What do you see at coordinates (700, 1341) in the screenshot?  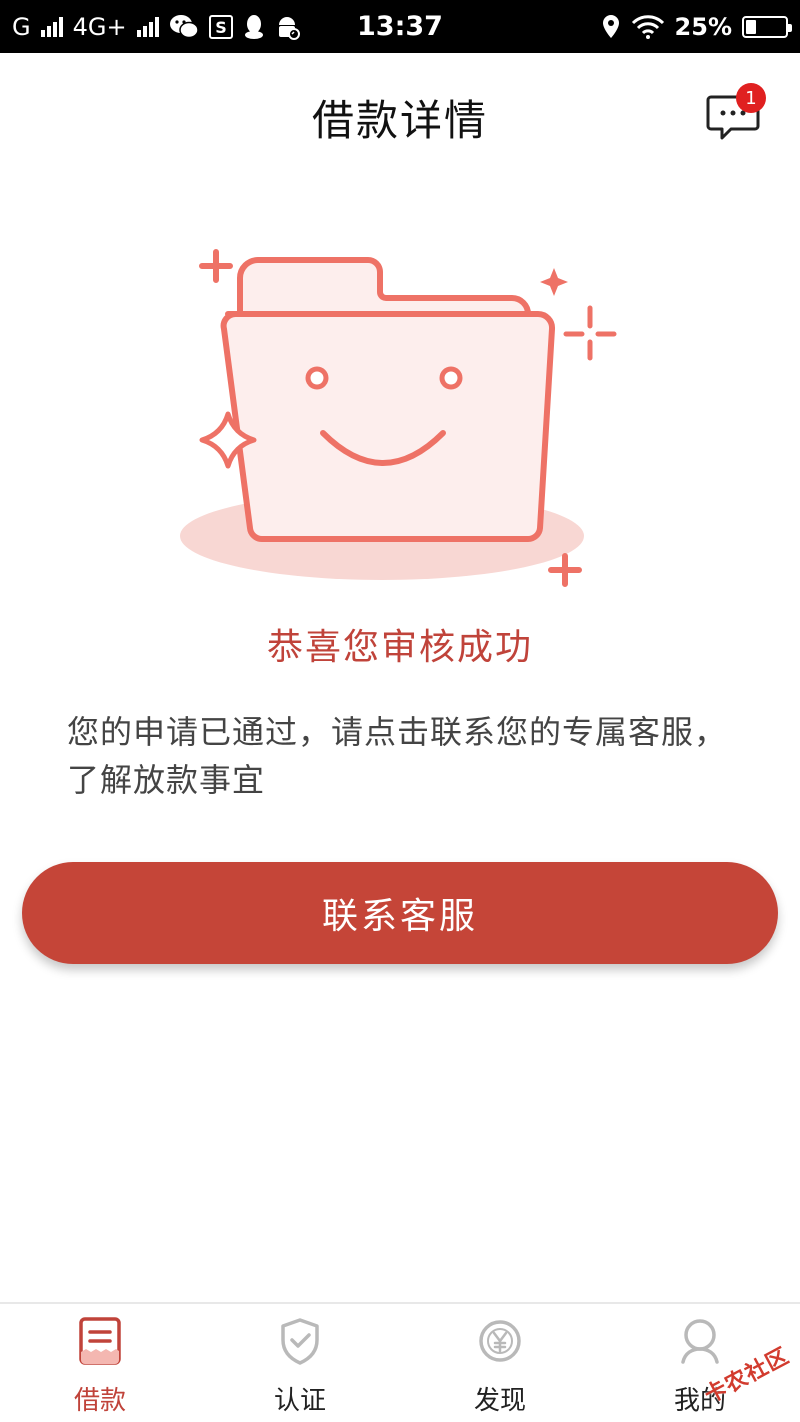 I see `user-icon` at bounding box center [700, 1341].